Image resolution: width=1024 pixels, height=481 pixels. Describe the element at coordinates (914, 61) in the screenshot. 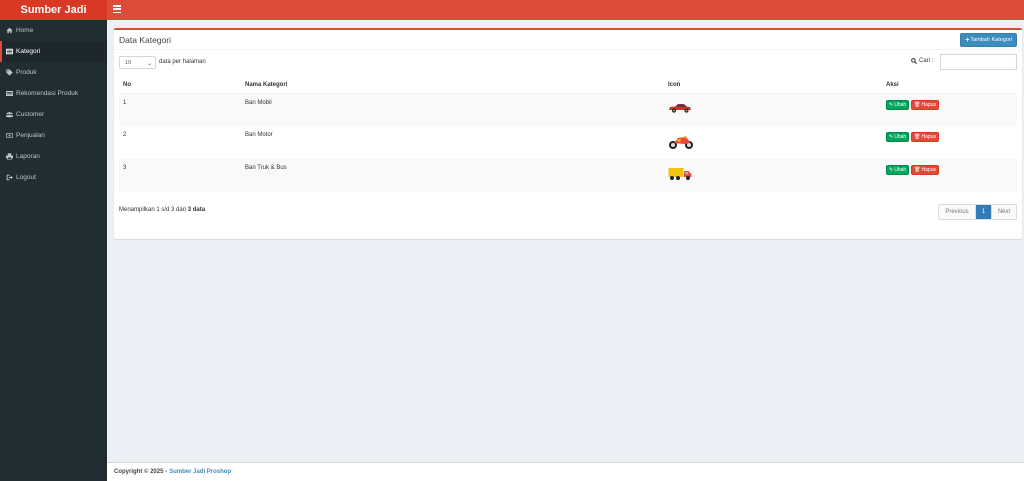

I see `search-icon` at that location.